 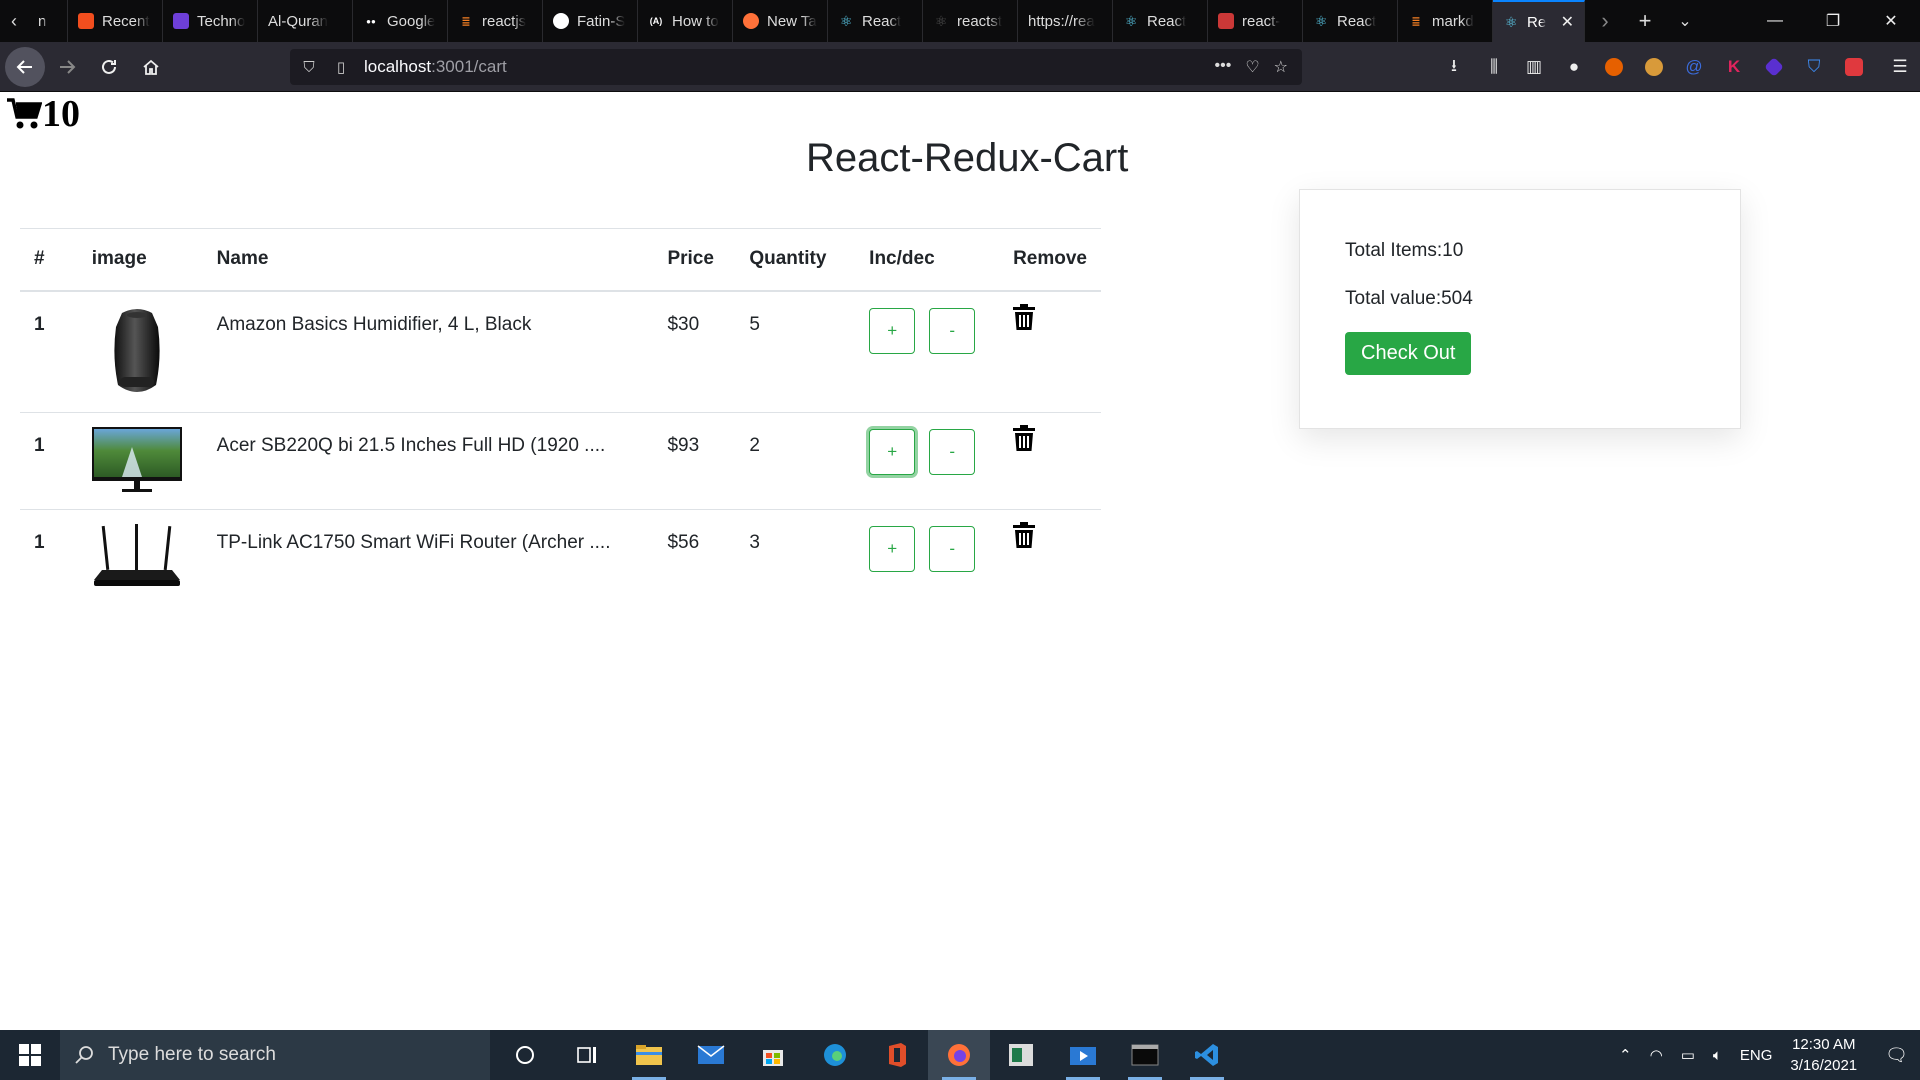 What do you see at coordinates (1900, 67) in the screenshot?
I see `menu-icon: ☰` at bounding box center [1900, 67].